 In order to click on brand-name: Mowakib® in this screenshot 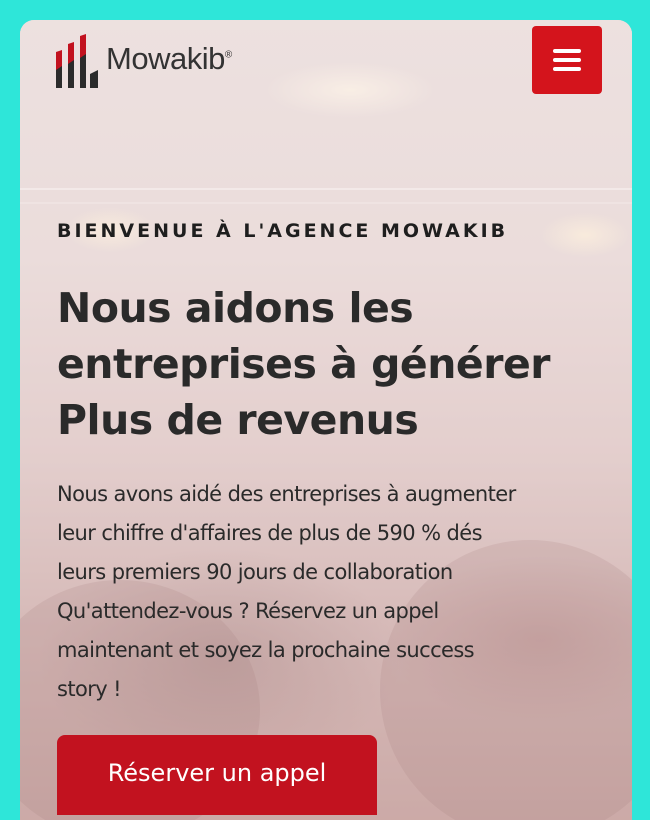, I will do `click(169, 58)`.